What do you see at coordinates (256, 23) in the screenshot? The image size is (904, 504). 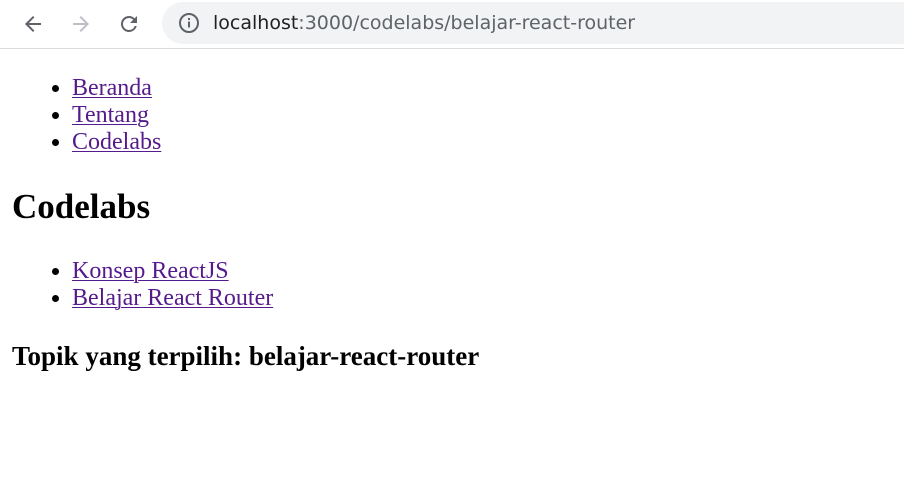 I see `url-host: localhost` at bounding box center [256, 23].